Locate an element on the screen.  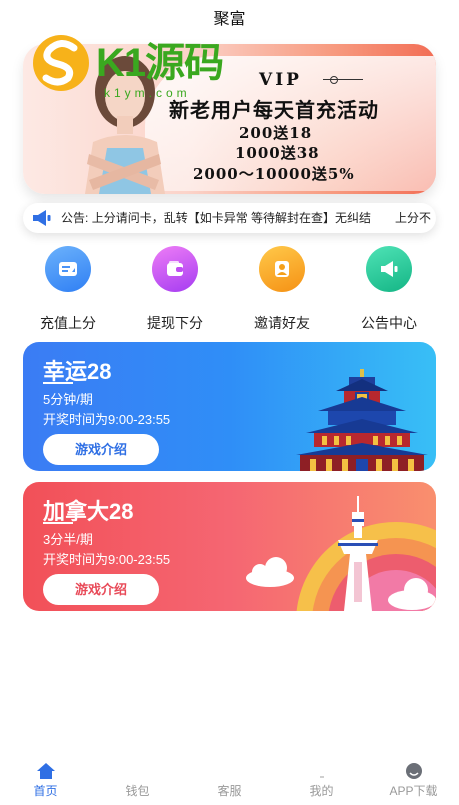
menu-item-withdraw: 提现下分 is located at coordinates (175, 289).